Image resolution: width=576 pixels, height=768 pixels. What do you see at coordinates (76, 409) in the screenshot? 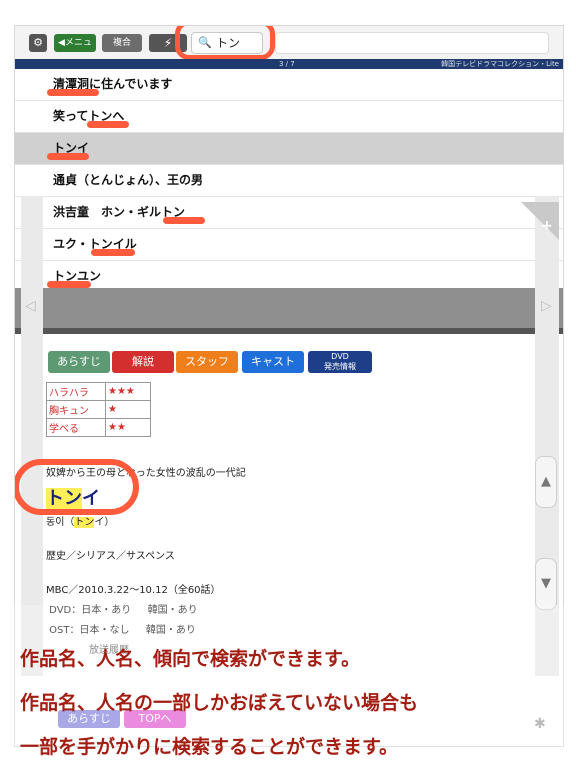
I see `rating-key: 胸キュン` at bounding box center [76, 409].